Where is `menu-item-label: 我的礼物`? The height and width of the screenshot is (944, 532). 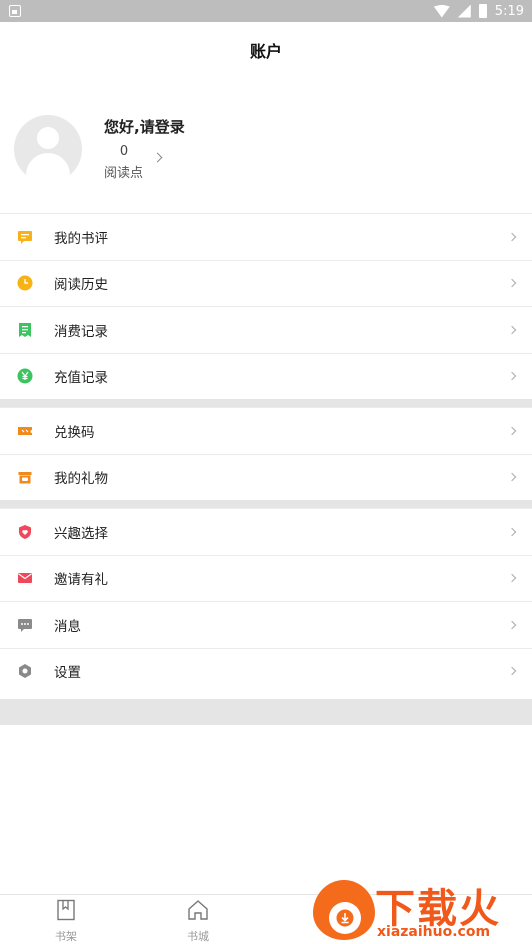
menu-item-label: 我的礼物 is located at coordinates (81, 479).